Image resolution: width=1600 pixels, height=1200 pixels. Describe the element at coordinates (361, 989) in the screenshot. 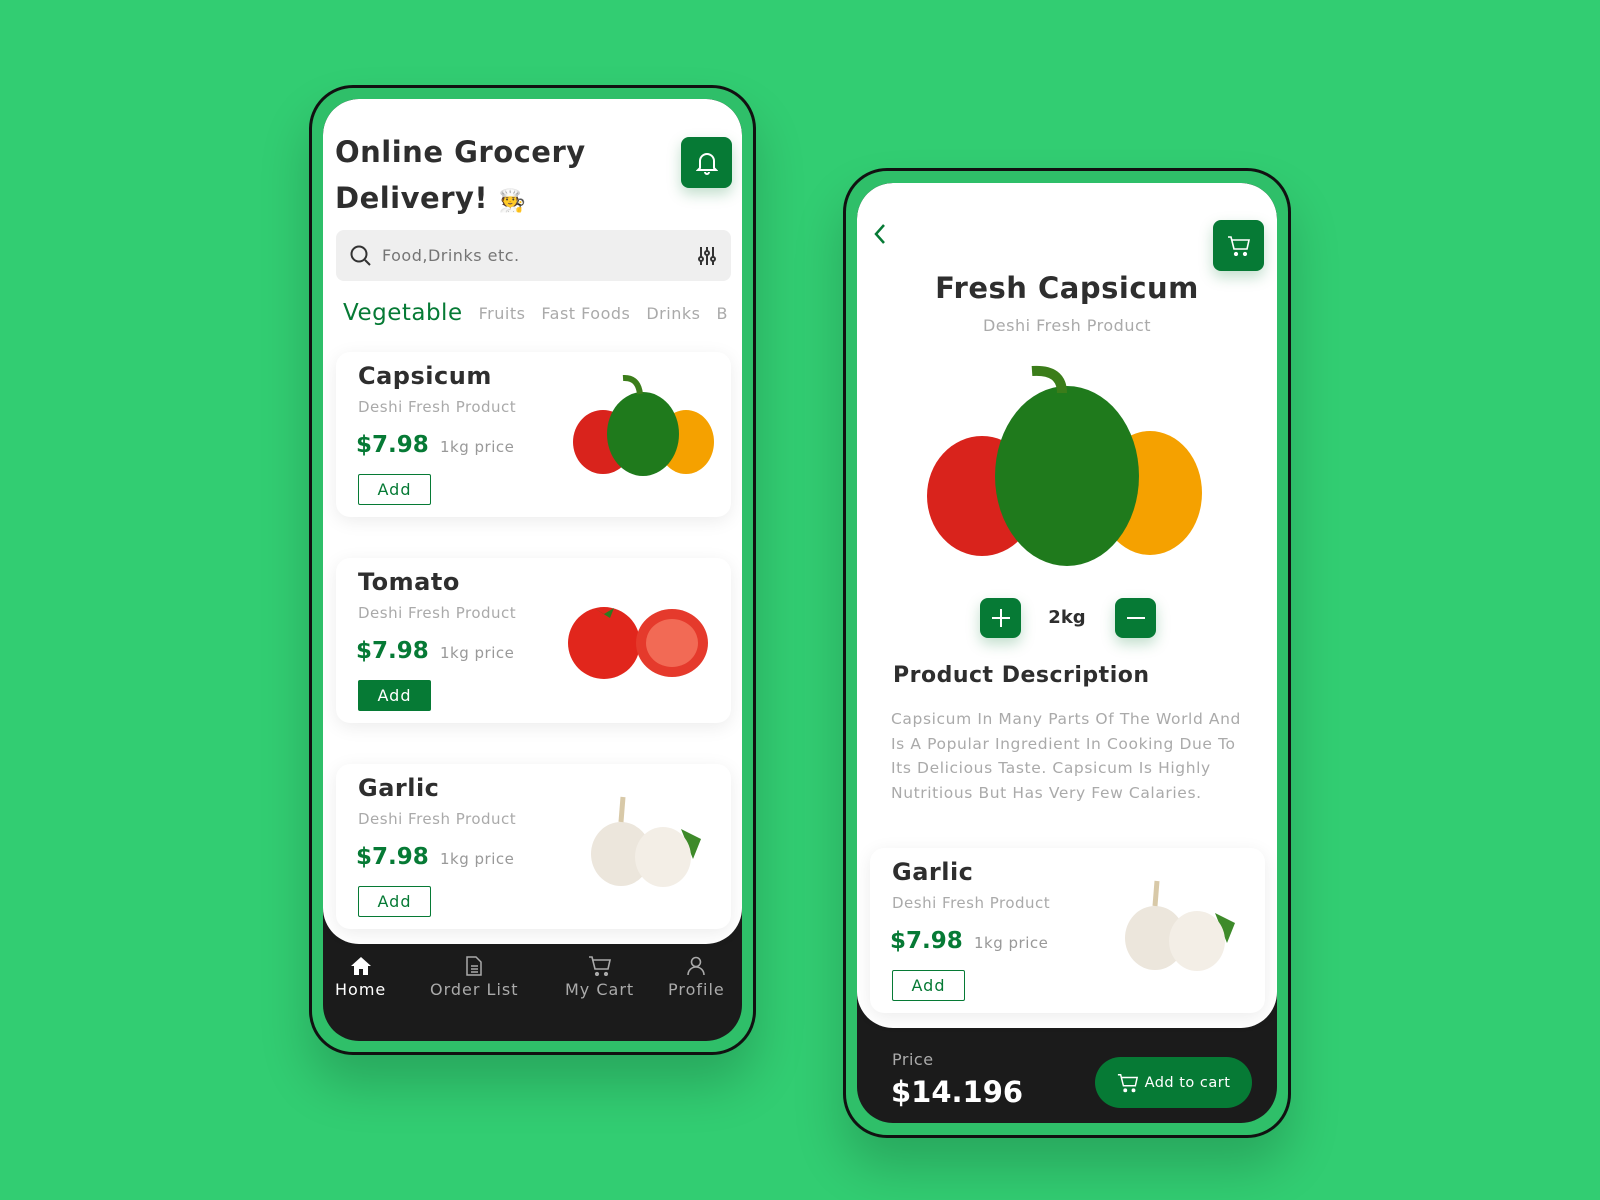

I see `nav-label: Home` at that location.